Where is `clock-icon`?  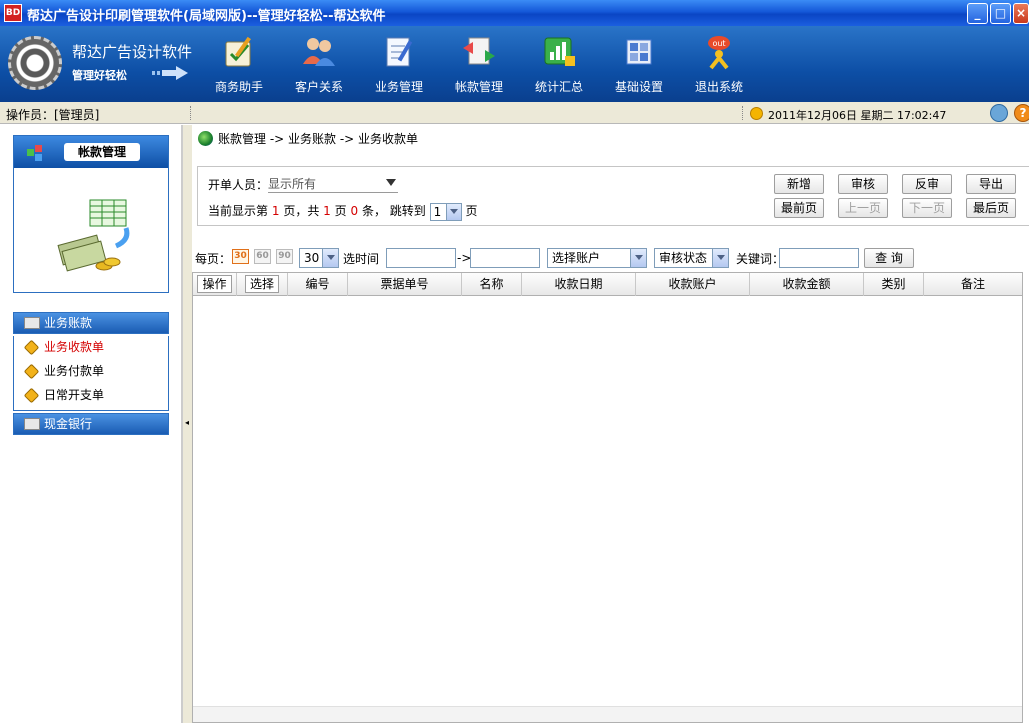
clock-icon is located at coordinates (756, 113).